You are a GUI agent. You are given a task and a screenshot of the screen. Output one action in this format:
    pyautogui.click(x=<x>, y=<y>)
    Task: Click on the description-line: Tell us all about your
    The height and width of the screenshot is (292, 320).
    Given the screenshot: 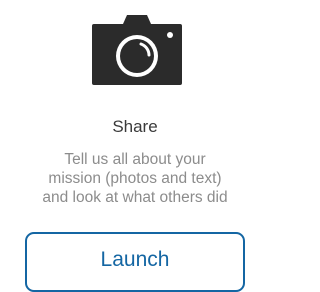 What is the action you would take?
    pyautogui.click(x=135, y=159)
    